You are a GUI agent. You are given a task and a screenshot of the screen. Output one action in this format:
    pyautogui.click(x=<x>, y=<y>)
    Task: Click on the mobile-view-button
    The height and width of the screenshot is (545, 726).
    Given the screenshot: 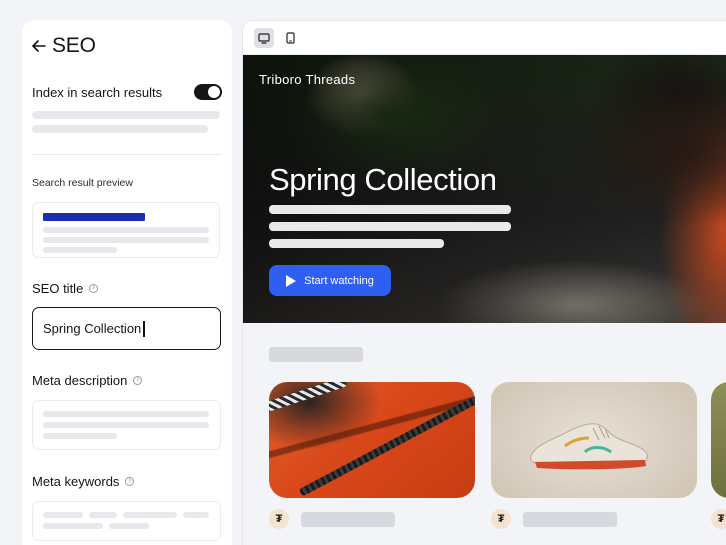 What is the action you would take?
    pyautogui.click(x=290, y=38)
    